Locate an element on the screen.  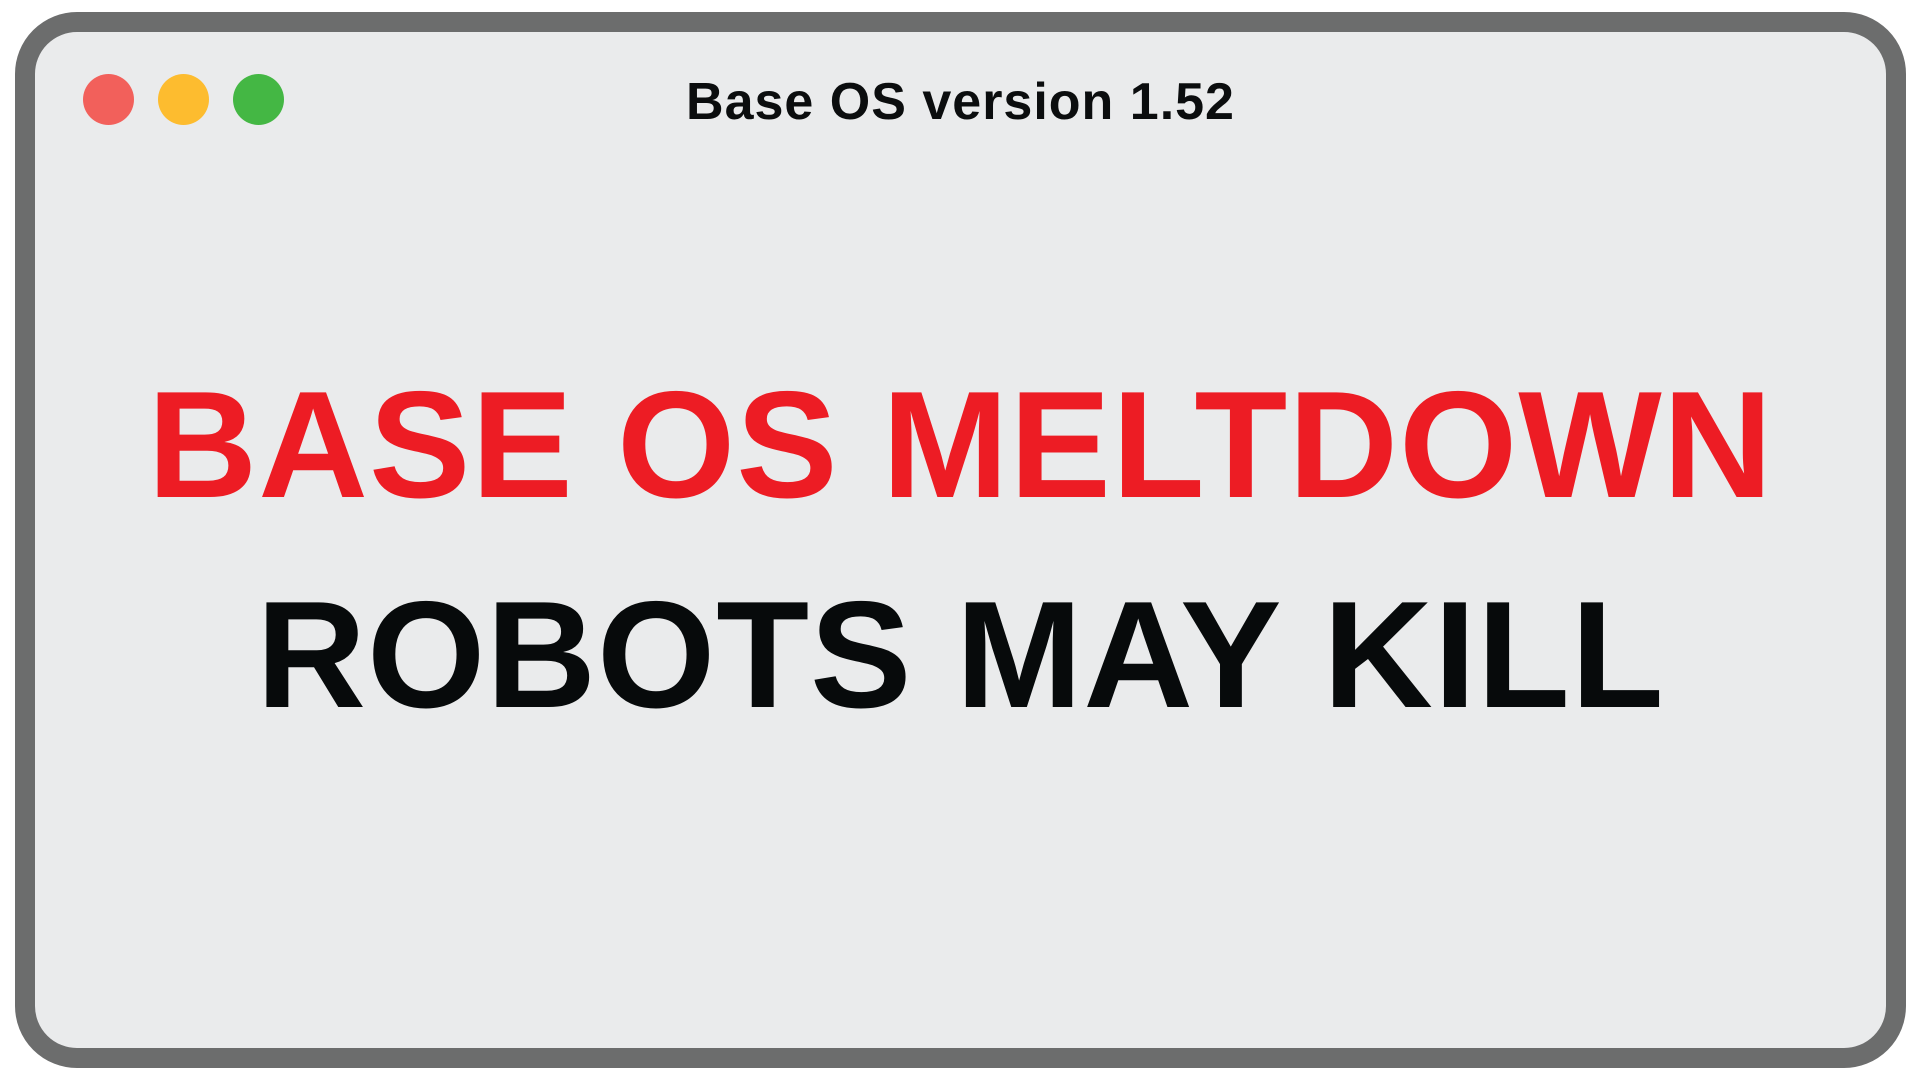
alert-headline: BASE OS MELTDOWN is located at coordinates (960, 445).